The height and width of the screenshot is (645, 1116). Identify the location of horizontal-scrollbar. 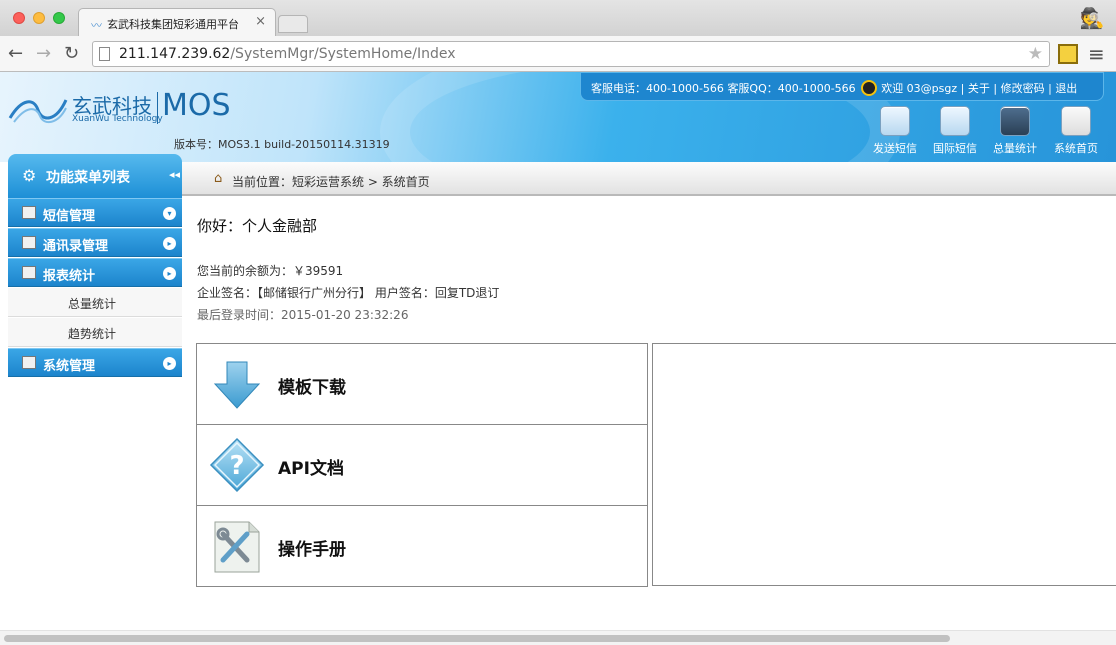
(558, 637).